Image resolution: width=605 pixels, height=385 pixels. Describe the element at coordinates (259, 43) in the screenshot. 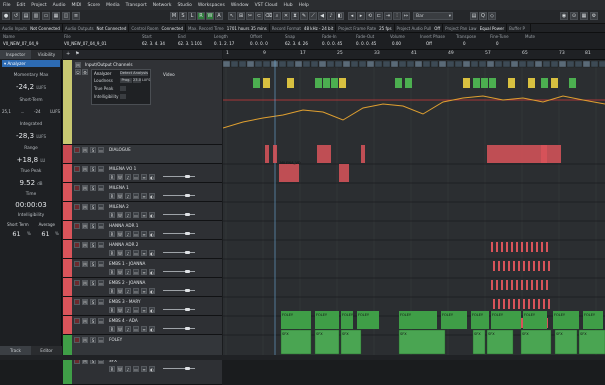

I see `info-offset-value: 0. 0. 0. 0` at that location.